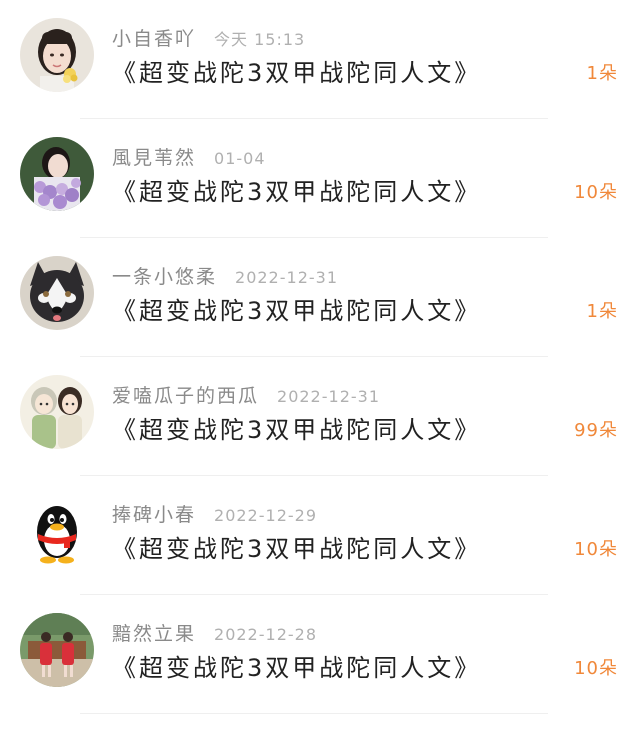  I want to click on username: 風見苇然, so click(154, 158).